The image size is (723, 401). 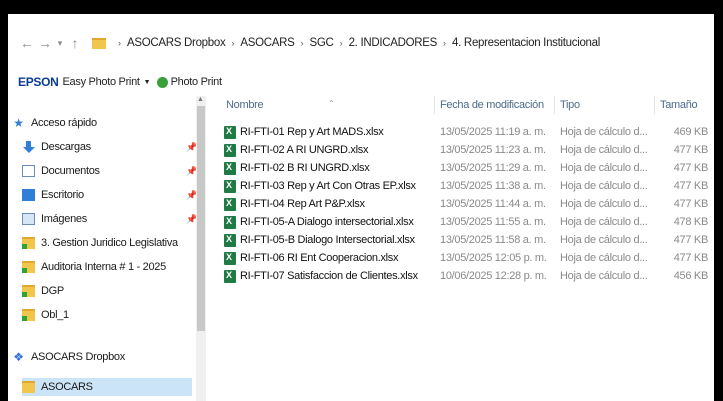 I want to click on sidebar-item-label: DGP, so click(x=52, y=291).